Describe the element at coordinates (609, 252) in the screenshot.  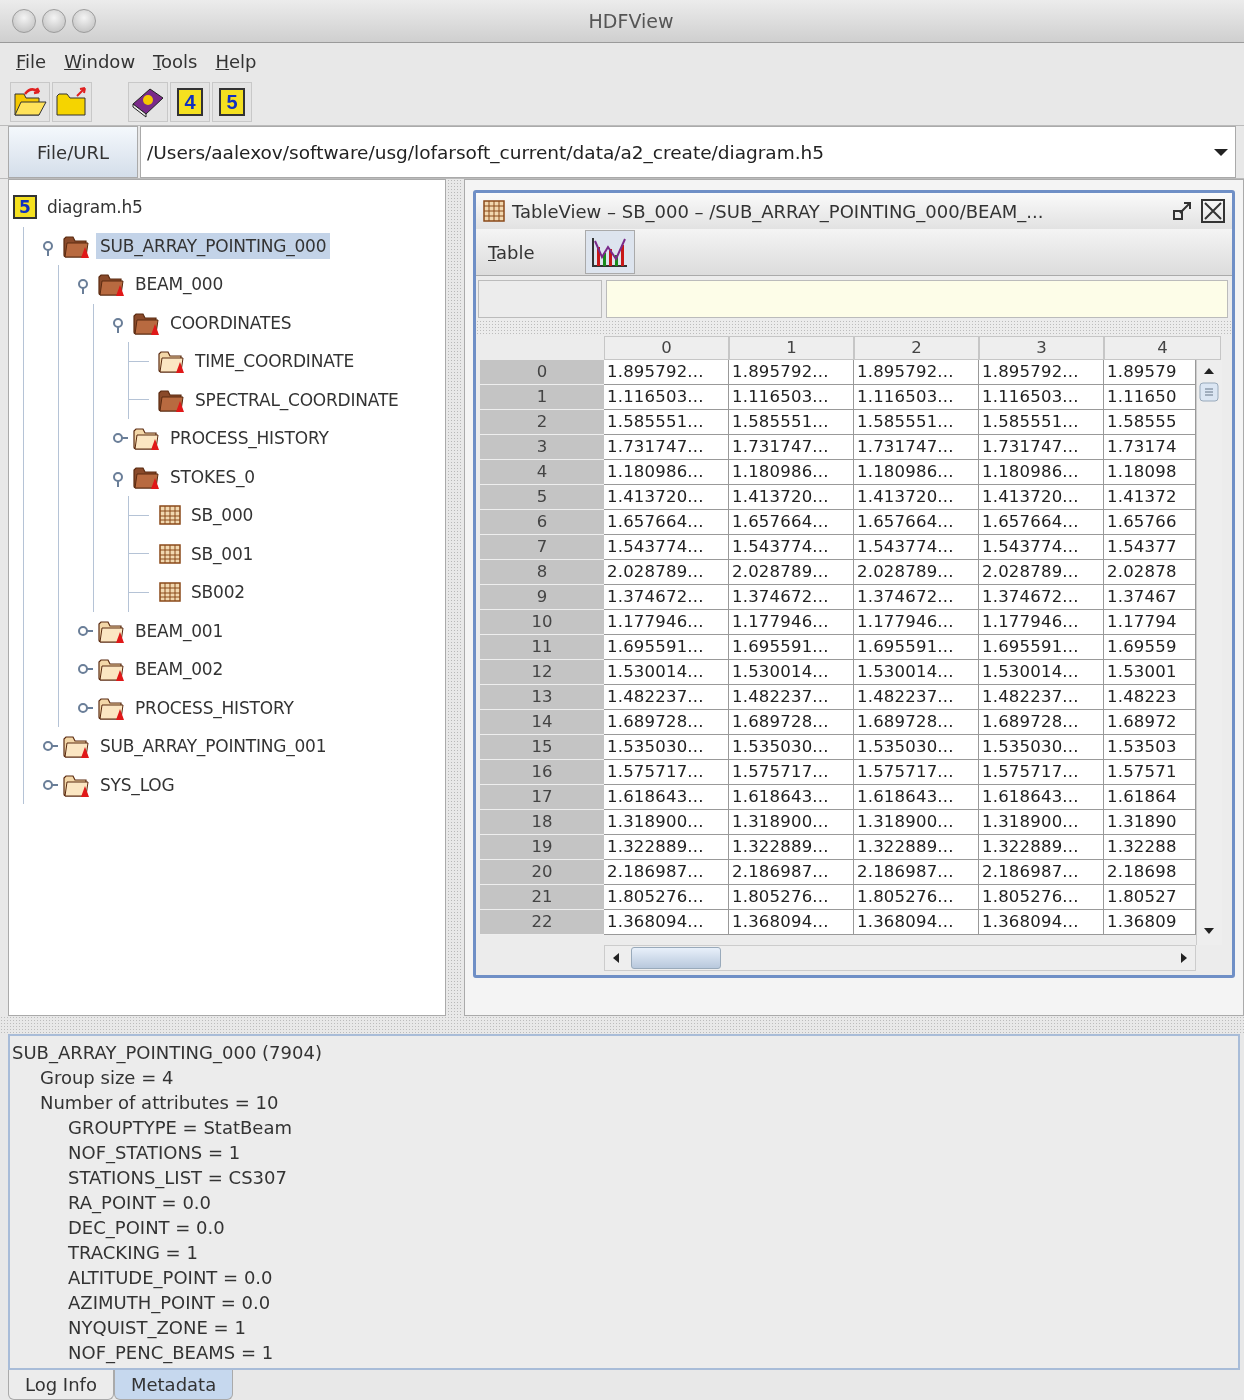
I see `chart-button` at that location.